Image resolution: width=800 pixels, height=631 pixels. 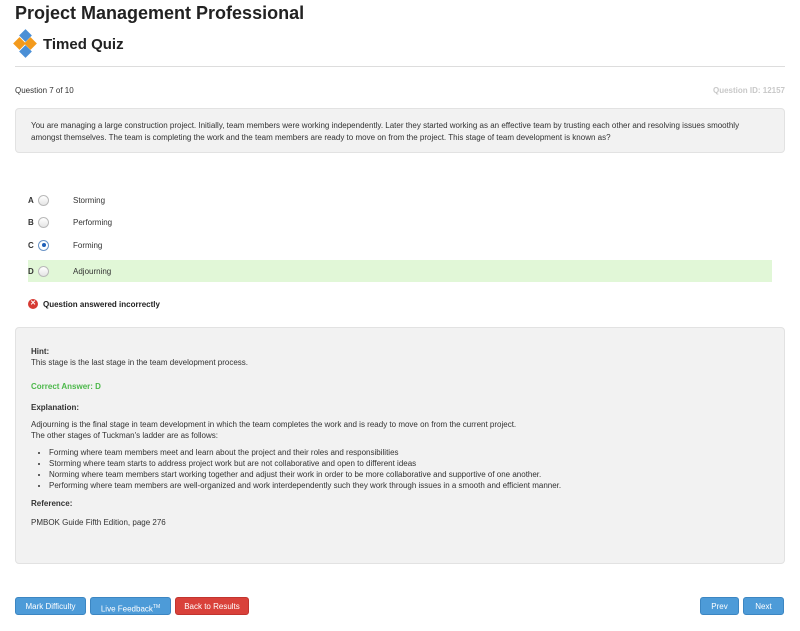 What do you see at coordinates (31, 222) in the screenshot?
I see `option-letter: B` at bounding box center [31, 222].